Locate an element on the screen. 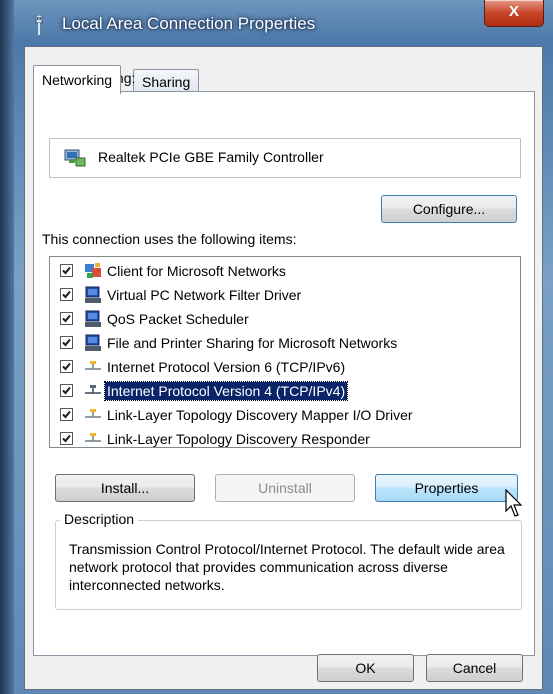 The height and width of the screenshot is (694, 553). list-item: Internet Protocol Version 6 (TCP/IPv6) is located at coordinates (284, 367).